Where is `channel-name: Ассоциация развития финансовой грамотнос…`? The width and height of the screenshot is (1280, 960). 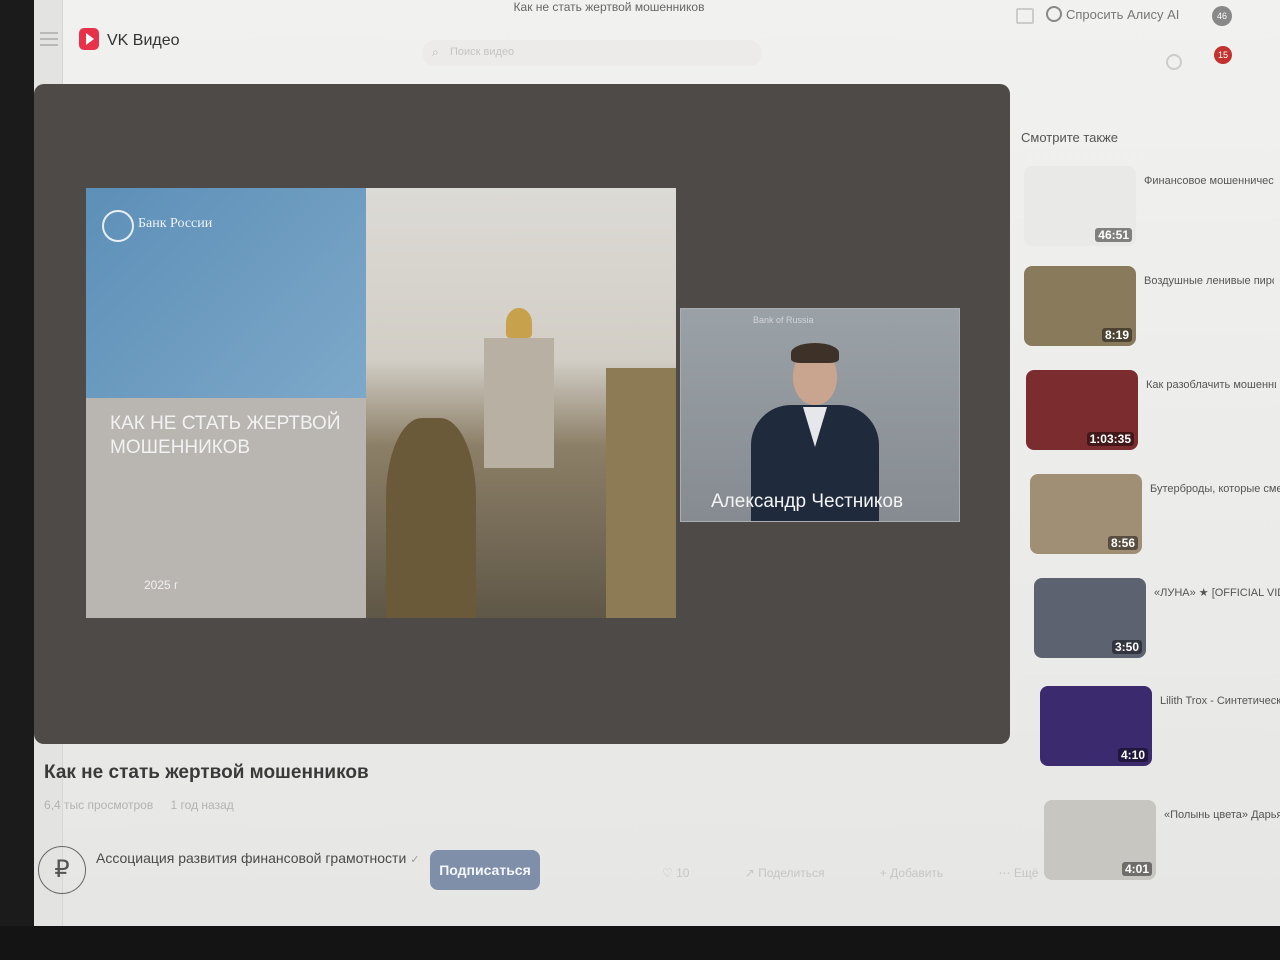 channel-name: Ассоциация развития финансовой грамотнос… is located at coordinates (257, 858).